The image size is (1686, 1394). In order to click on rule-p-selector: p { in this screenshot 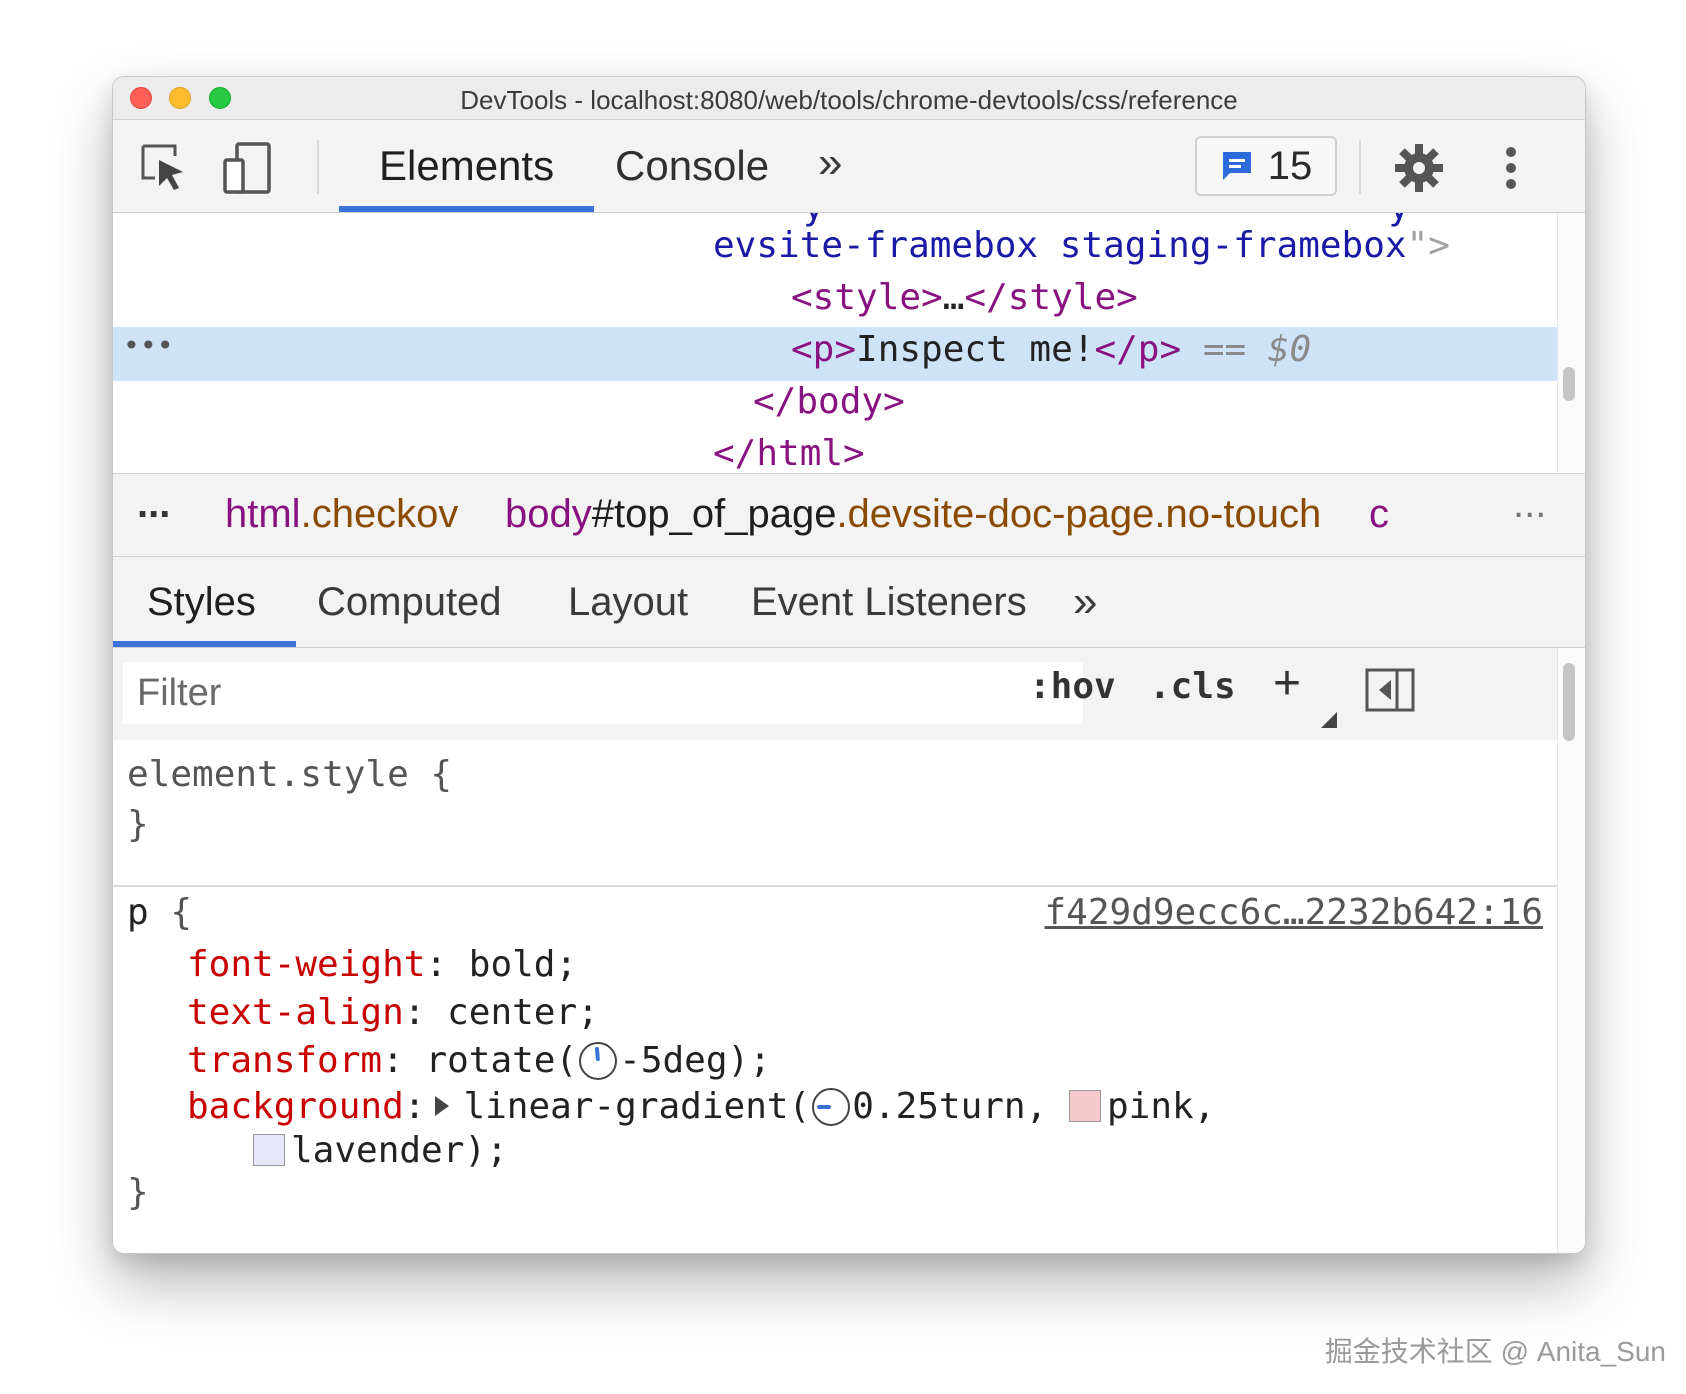, I will do `click(159, 912)`.